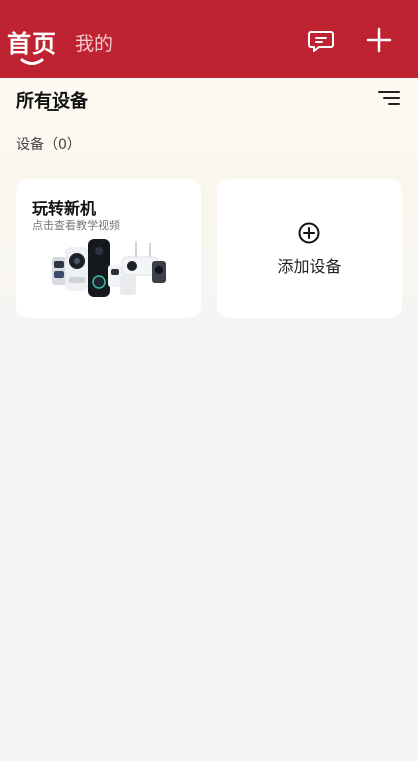  What do you see at coordinates (64, 208) in the screenshot?
I see `card-title: 玩转新机` at bounding box center [64, 208].